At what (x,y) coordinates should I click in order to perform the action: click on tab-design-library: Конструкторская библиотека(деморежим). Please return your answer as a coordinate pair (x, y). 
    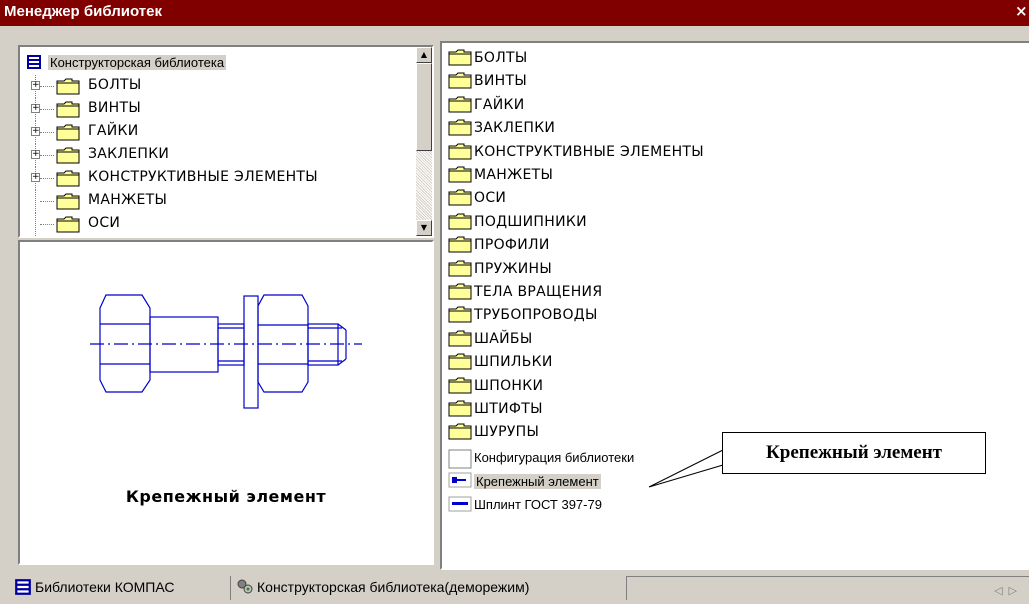
    Looking at the image, I should click on (382, 587).